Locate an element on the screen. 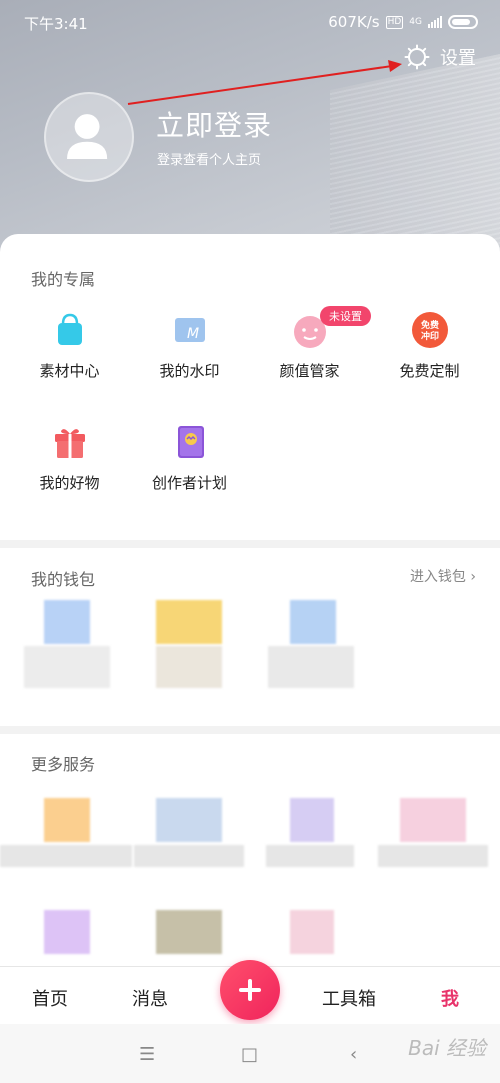  grid-item-watermark: M 我的水印 is located at coordinates (189, 345).